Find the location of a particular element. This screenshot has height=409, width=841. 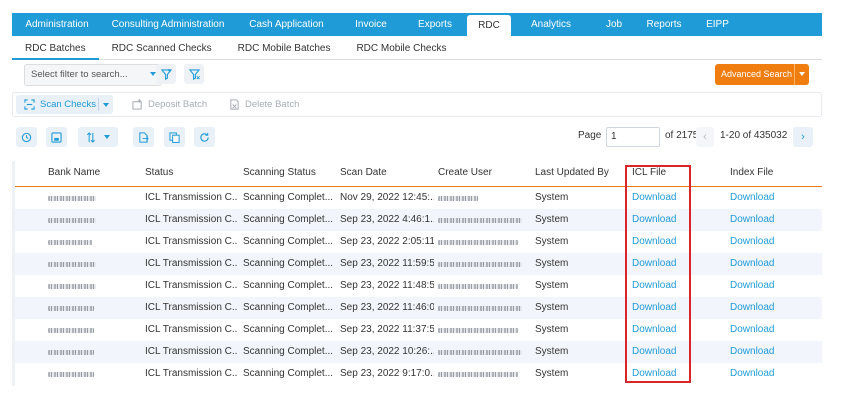

subtab-rdc-scanned-checks: RDC Scanned Checks is located at coordinates (162, 49).